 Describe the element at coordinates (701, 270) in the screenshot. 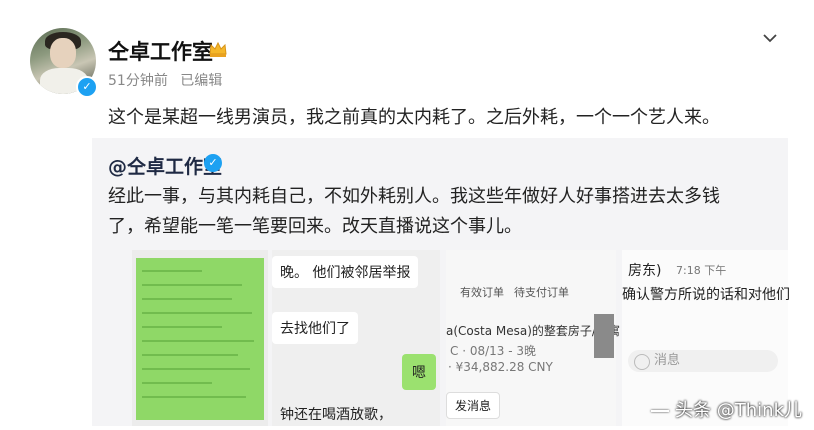

I see `message-time: 7:18 下午` at that location.